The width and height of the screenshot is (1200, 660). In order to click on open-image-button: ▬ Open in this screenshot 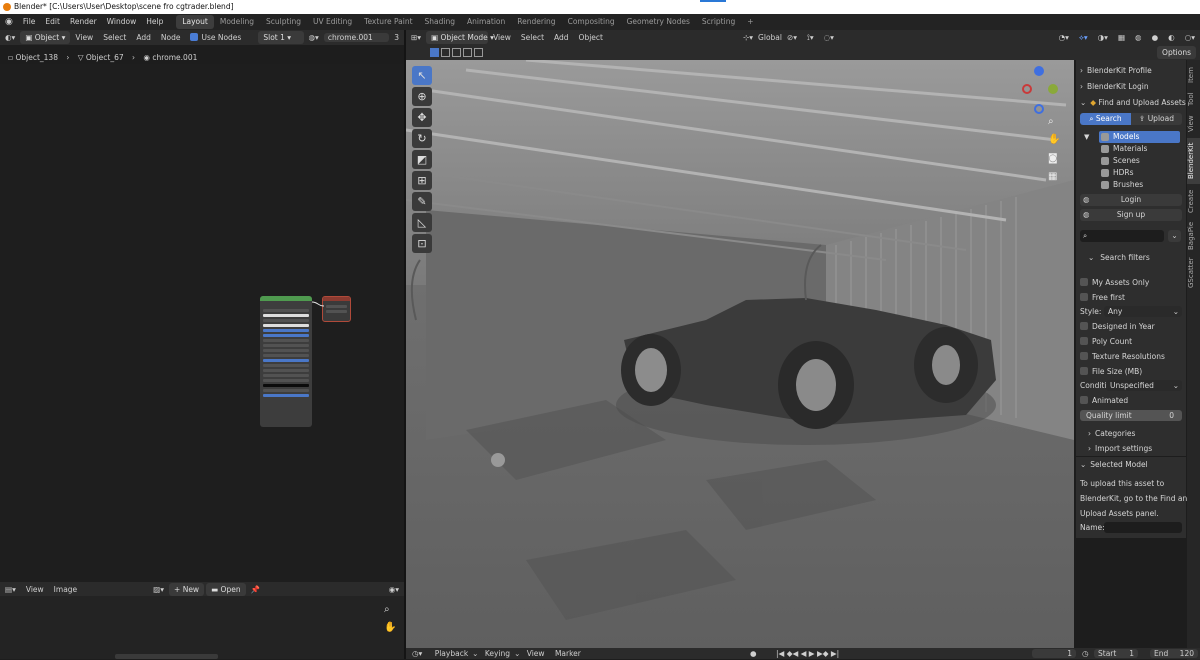, I will do `click(226, 589)`.